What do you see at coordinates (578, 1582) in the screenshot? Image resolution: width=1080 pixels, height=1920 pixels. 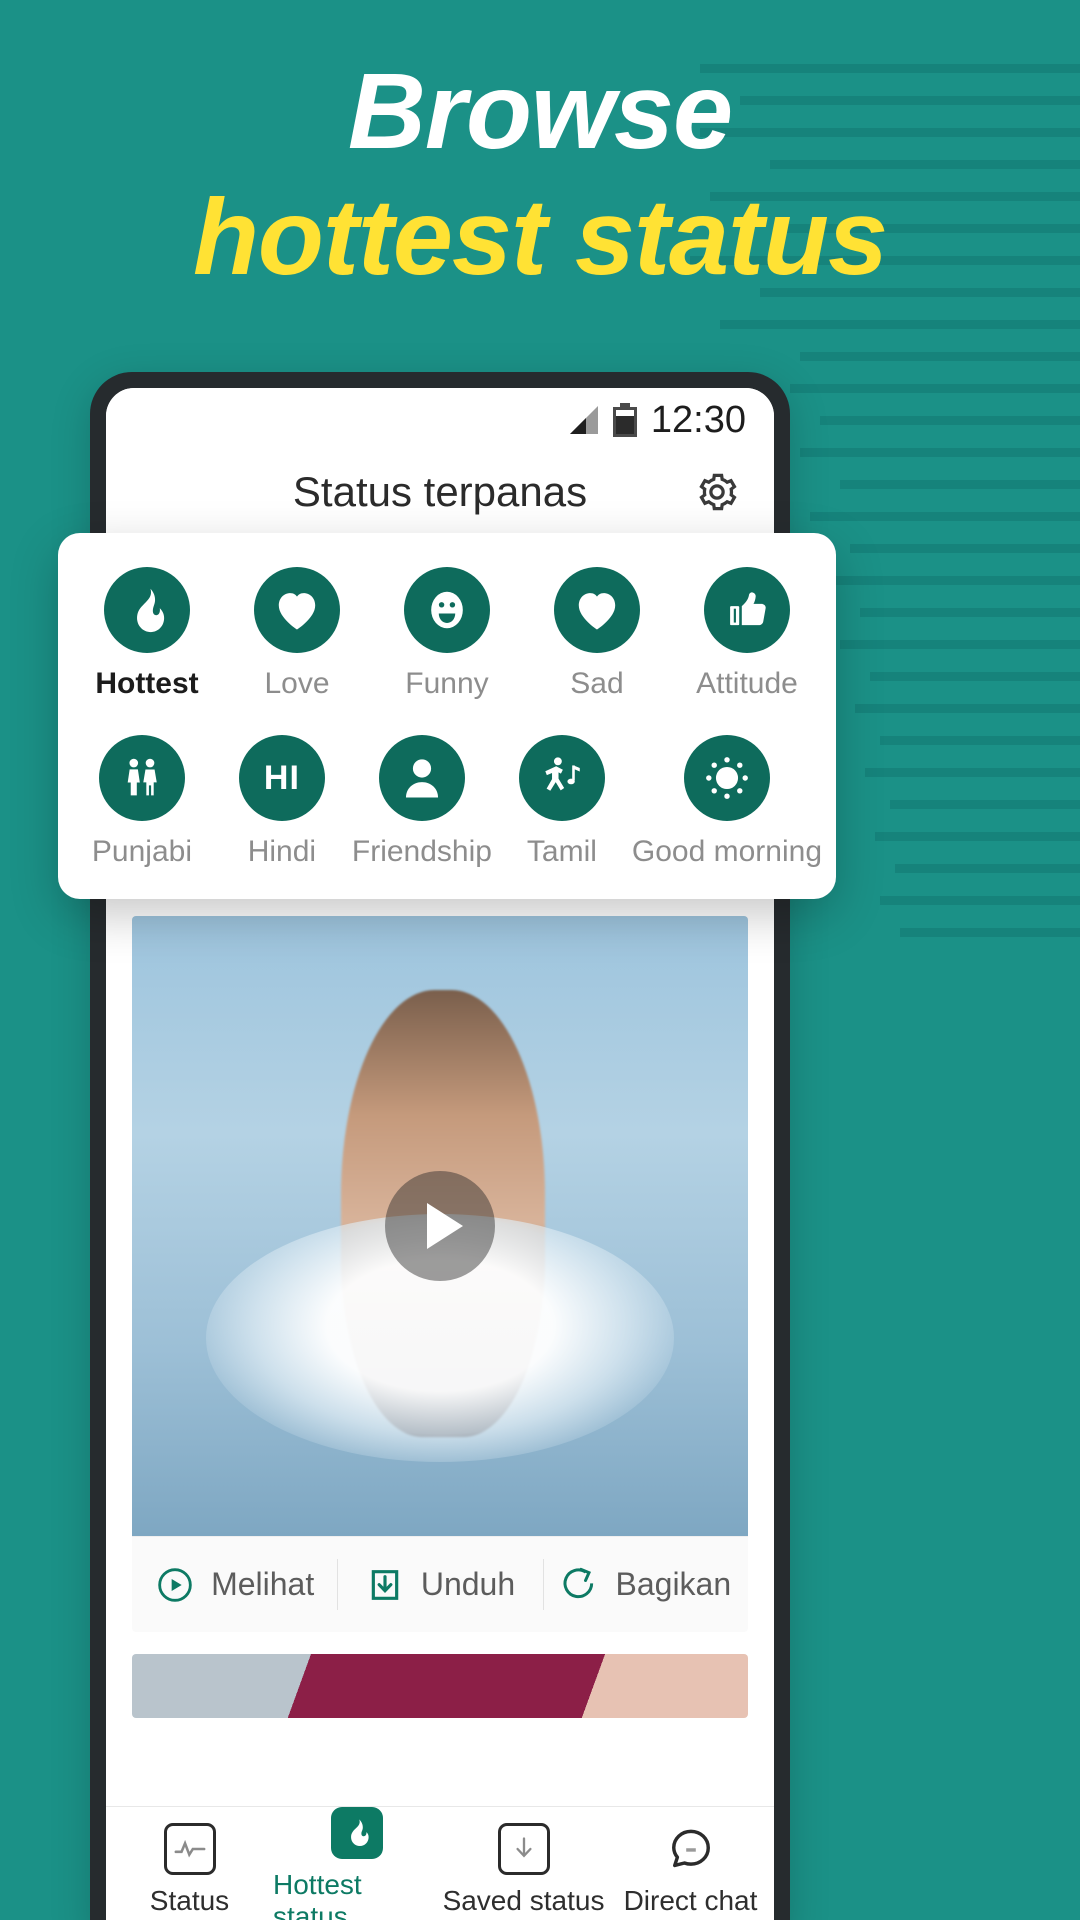 I see `share-icon` at bounding box center [578, 1582].